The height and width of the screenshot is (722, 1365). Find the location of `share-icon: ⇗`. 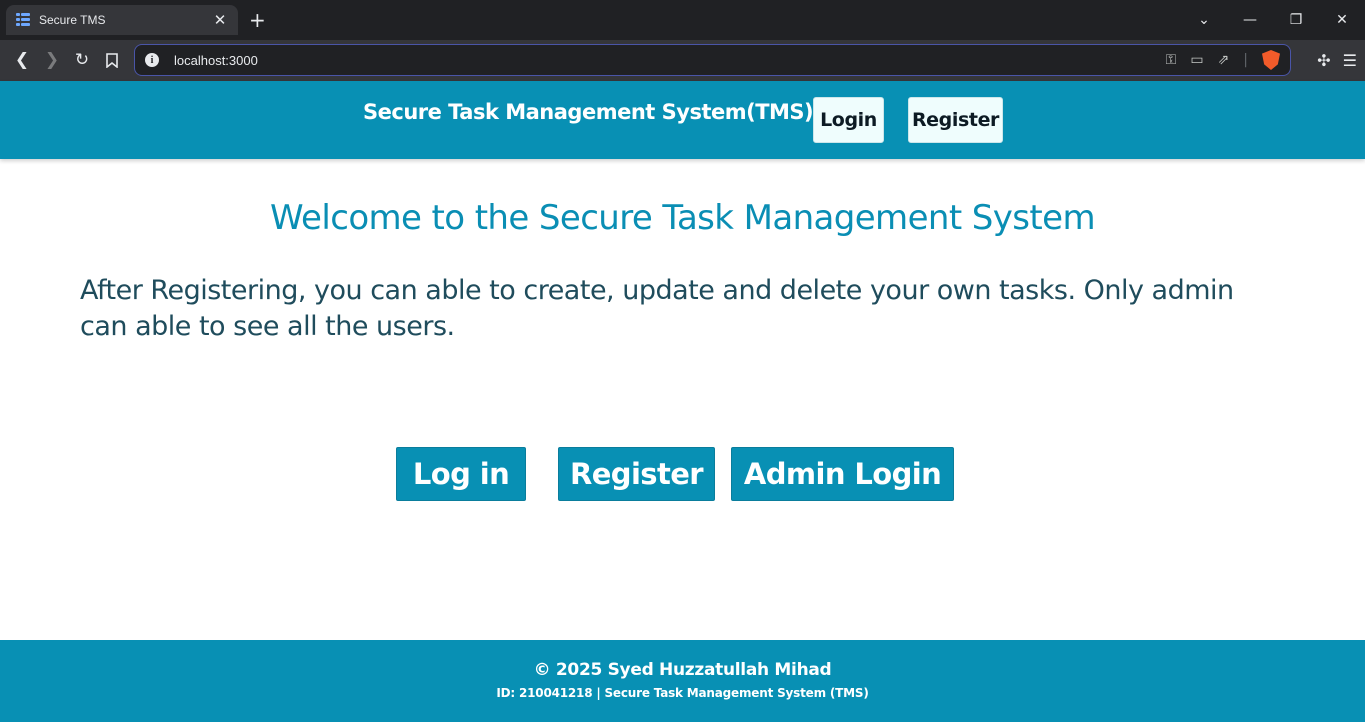

share-icon: ⇗ is located at coordinates (1224, 60).